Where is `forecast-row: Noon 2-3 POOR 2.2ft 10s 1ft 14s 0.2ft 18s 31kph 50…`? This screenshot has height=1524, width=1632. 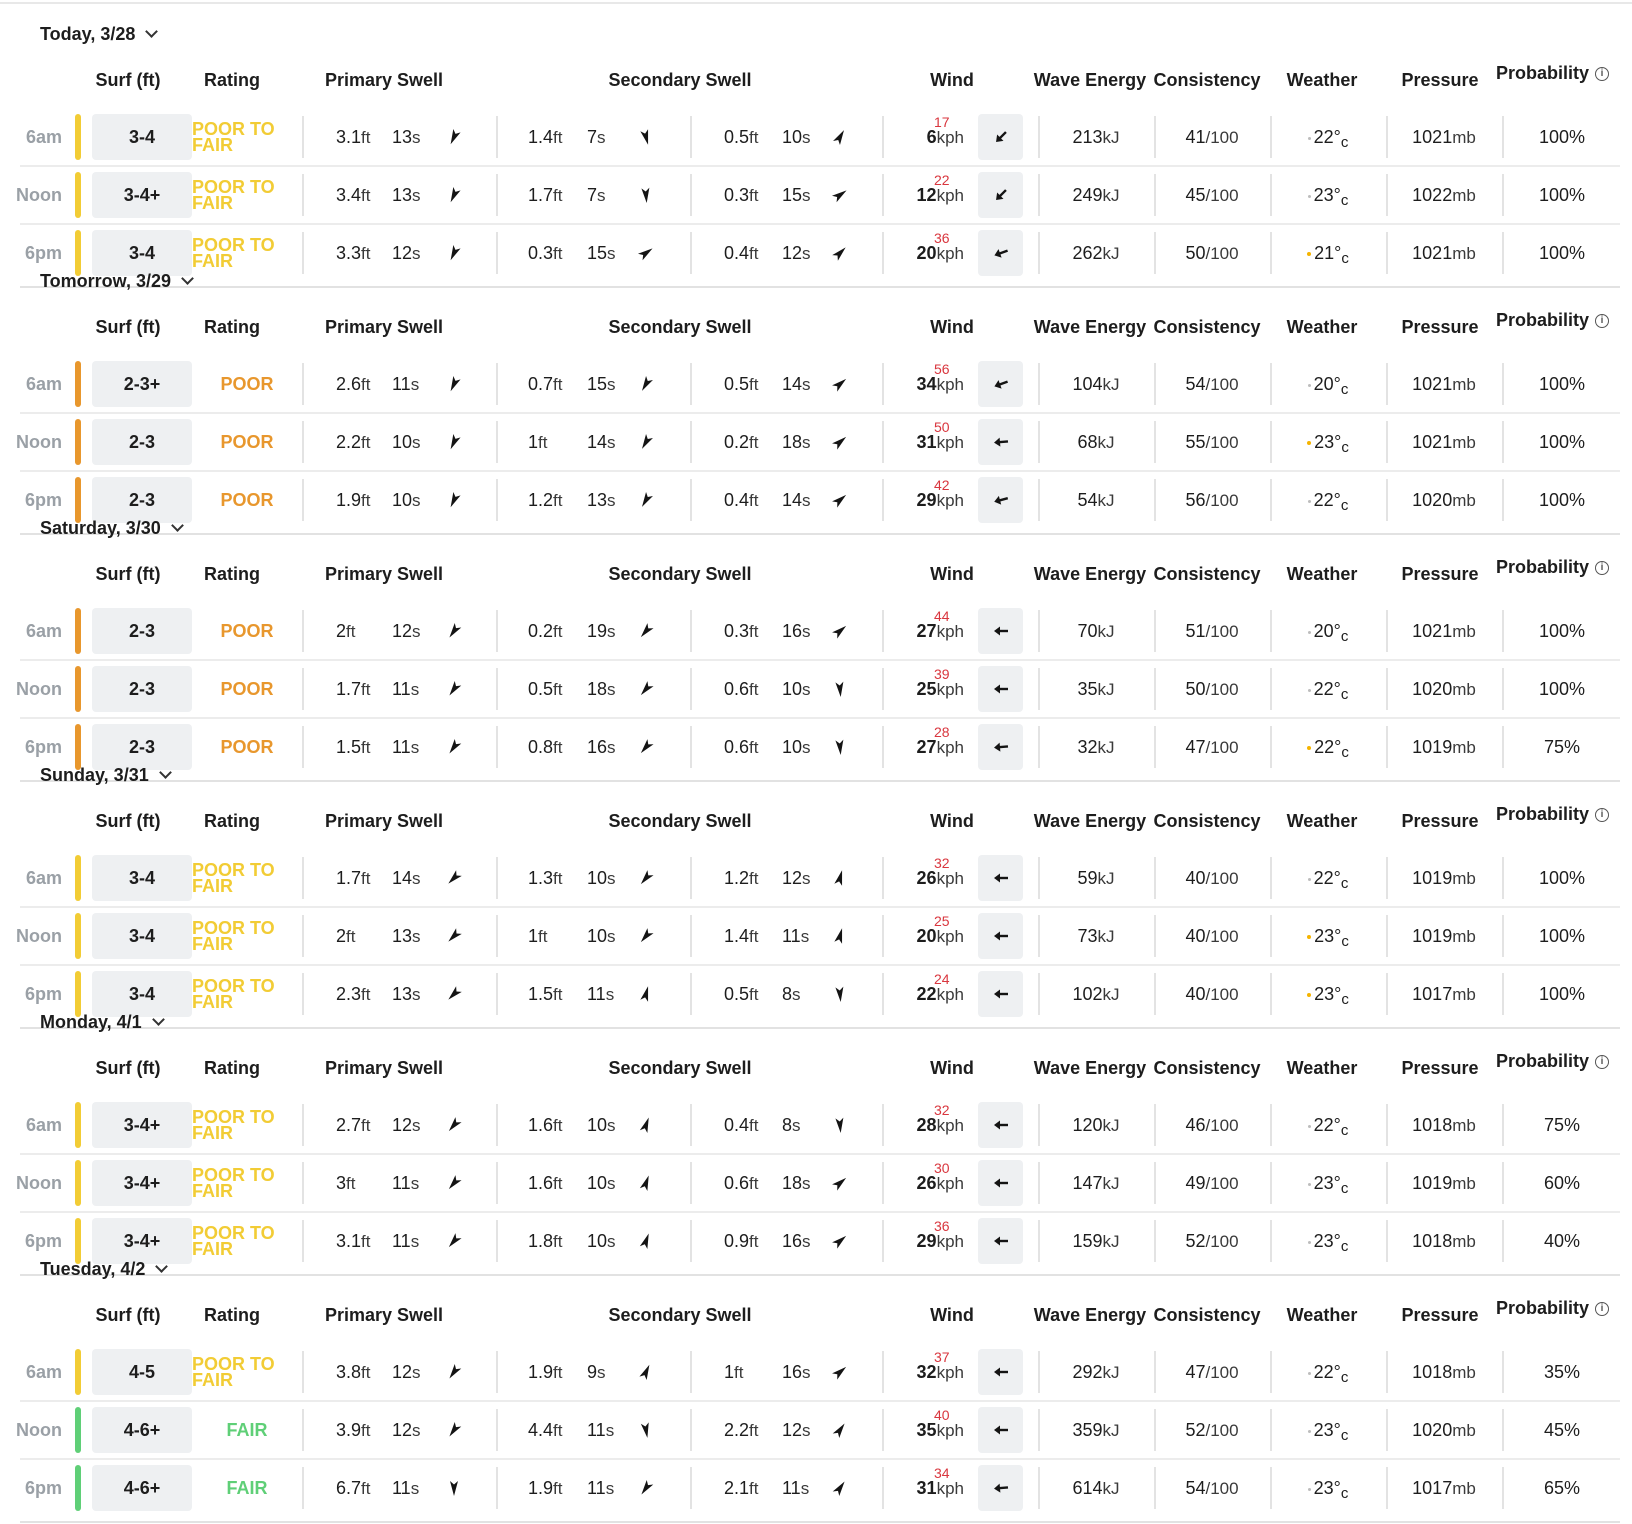
forecast-row: Noon 2-3 POOR 2.2ft 10s 1ft 14s 0.2ft 18s 31kph 50… is located at coordinates (816, 442).